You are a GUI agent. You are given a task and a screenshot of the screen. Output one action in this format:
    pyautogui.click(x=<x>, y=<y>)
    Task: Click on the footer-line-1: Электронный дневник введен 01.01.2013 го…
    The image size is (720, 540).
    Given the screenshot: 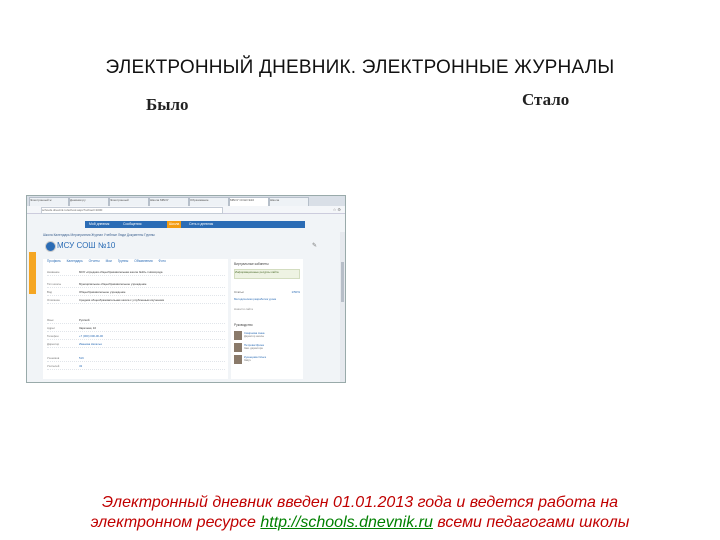 What is the action you would take?
    pyautogui.click(x=360, y=502)
    